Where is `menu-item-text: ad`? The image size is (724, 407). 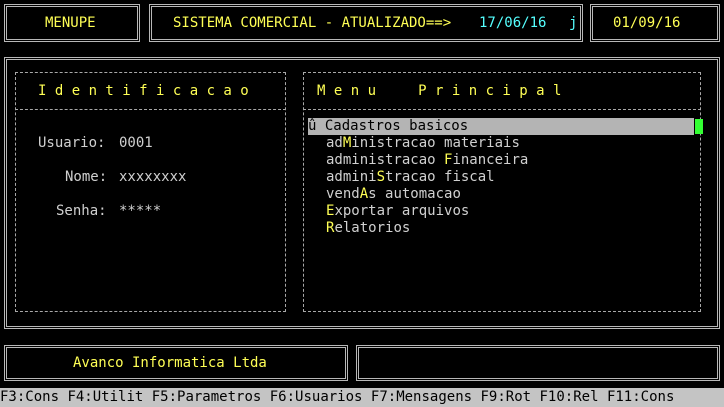
menu-item-text: ad is located at coordinates (334, 143).